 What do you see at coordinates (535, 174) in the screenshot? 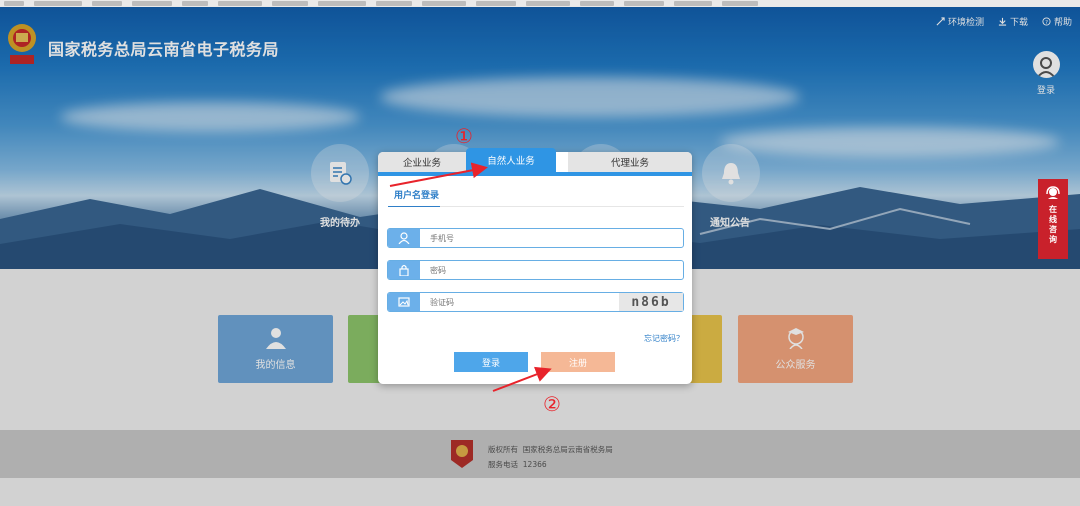
I see `tab-strip` at bounding box center [535, 174].